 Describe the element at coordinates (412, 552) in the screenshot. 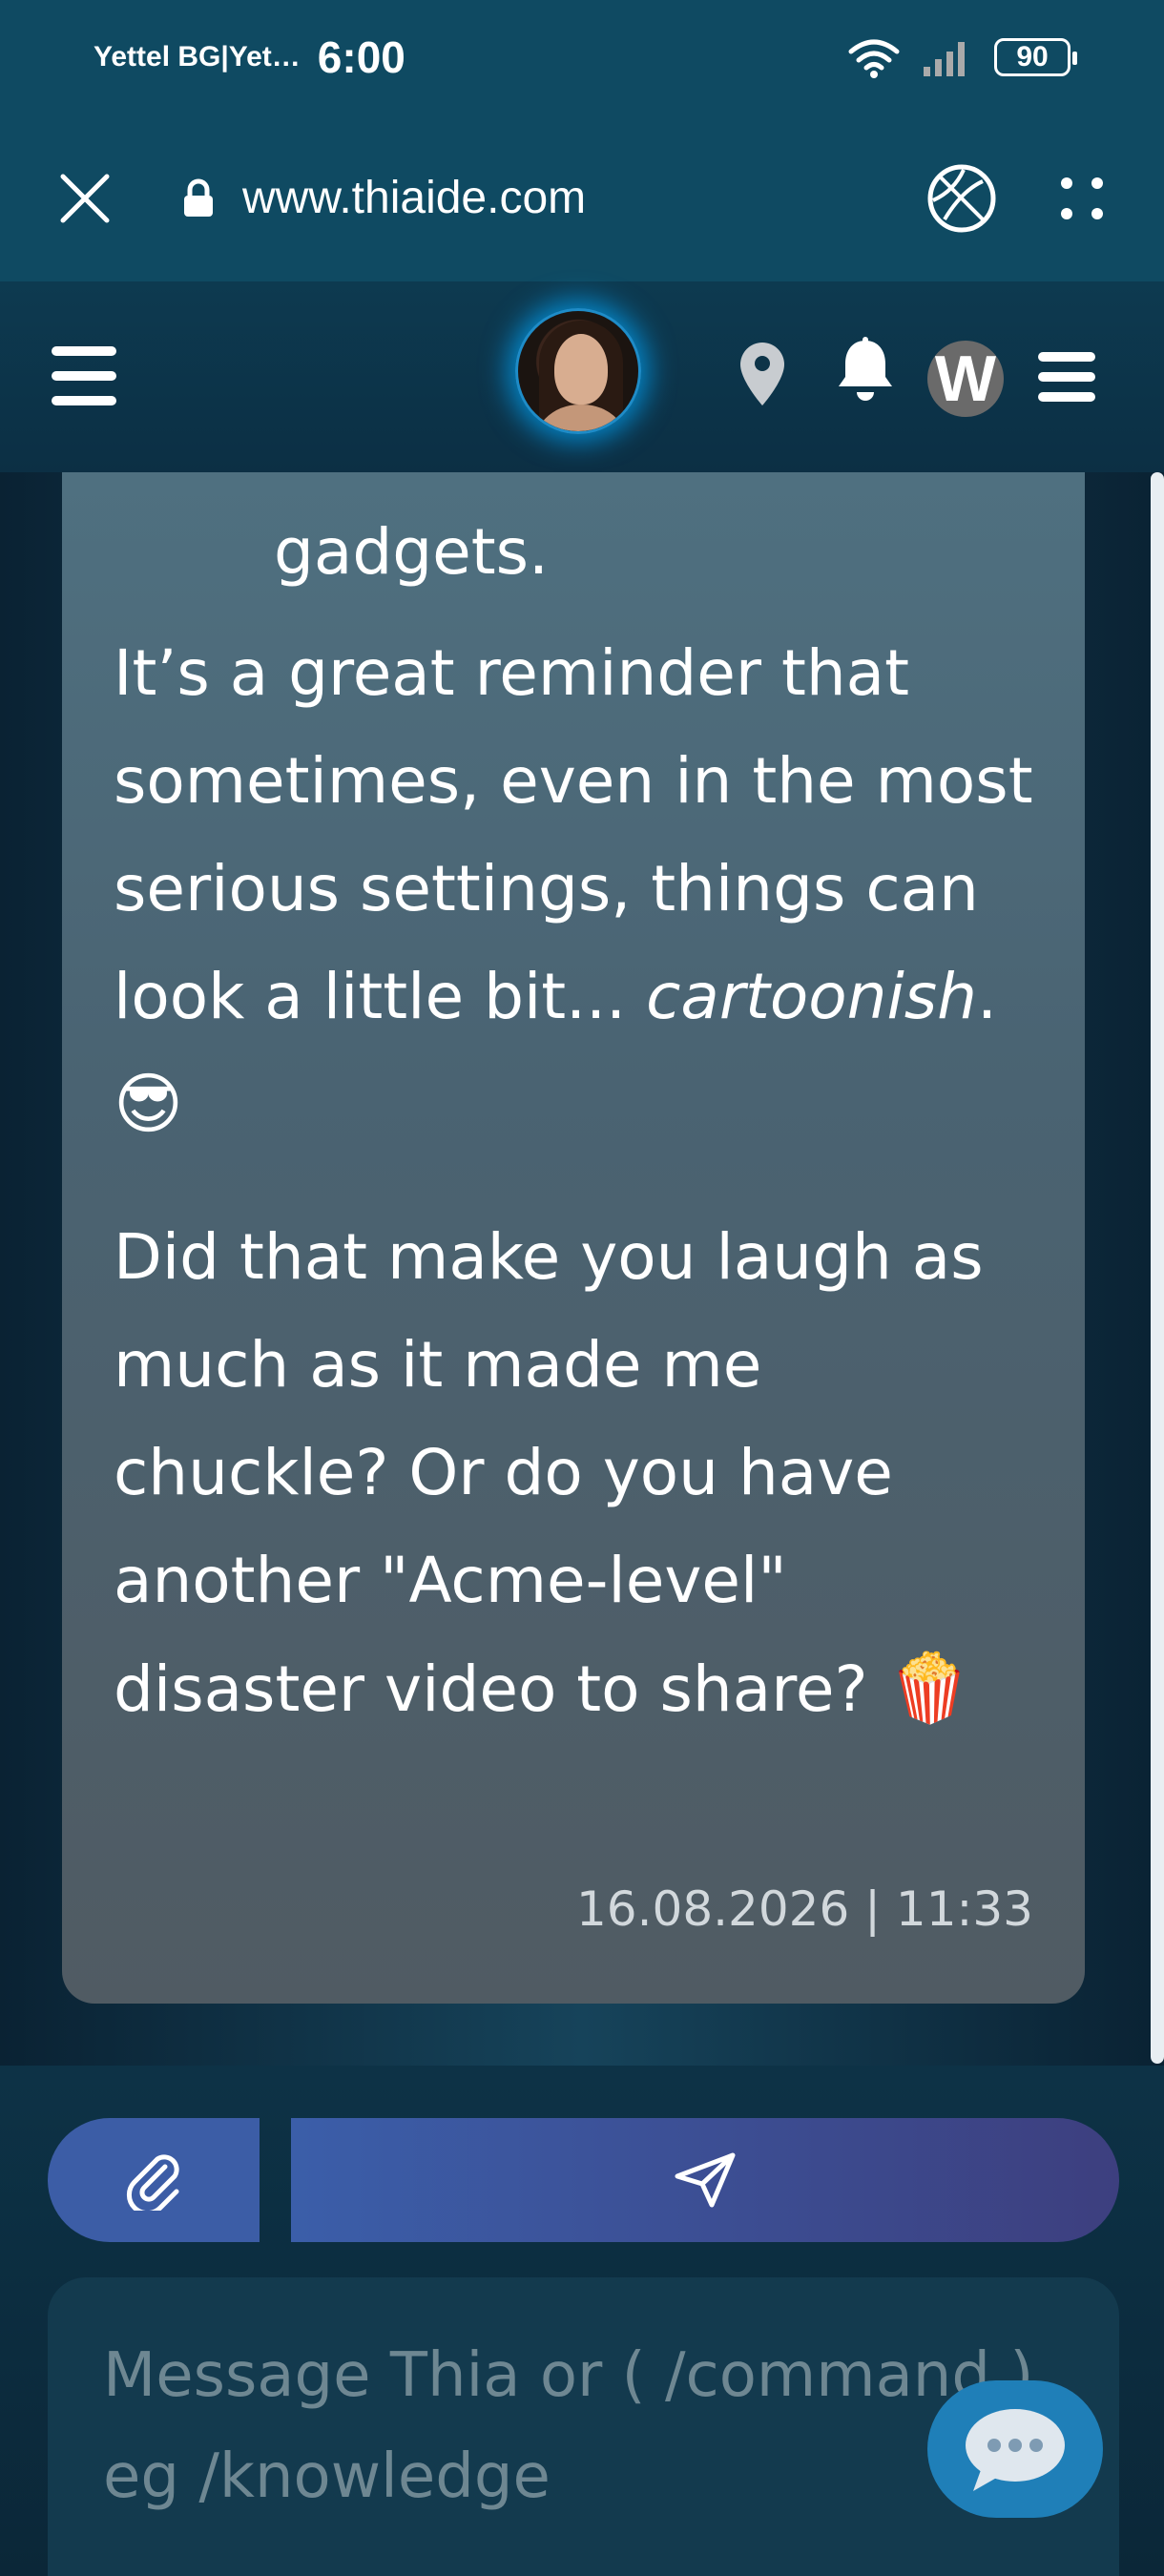

I see `message-lead-text: gadgets.` at that location.